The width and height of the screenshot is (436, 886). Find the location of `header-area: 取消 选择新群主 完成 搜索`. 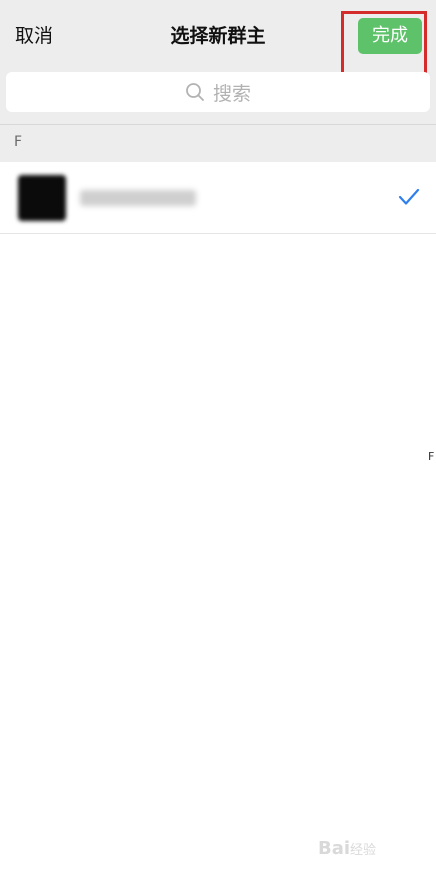

header-area: 取消 选择新群主 完成 搜索 is located at coordinates (218, 62).